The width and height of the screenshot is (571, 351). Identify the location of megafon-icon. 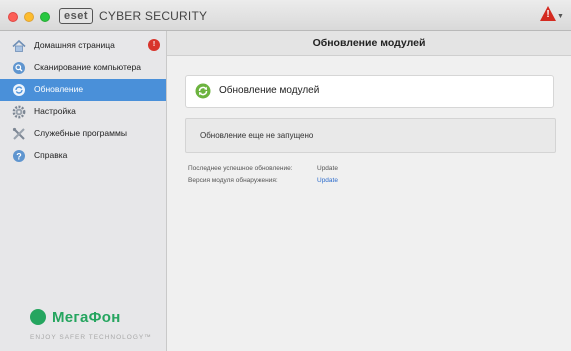
(38, 317).